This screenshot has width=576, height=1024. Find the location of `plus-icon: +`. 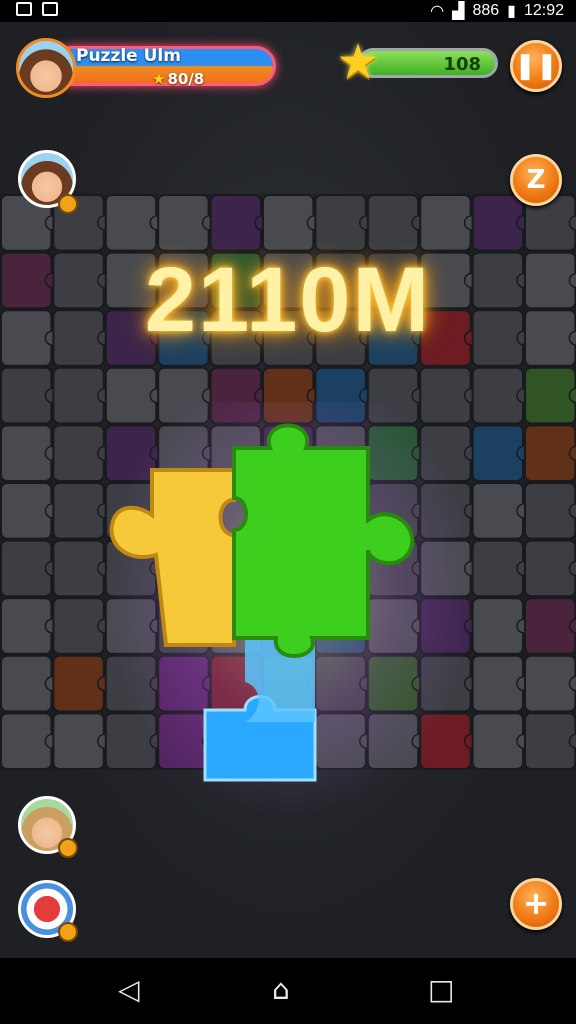

plus-icon: + is located at coordinates (536, 903).